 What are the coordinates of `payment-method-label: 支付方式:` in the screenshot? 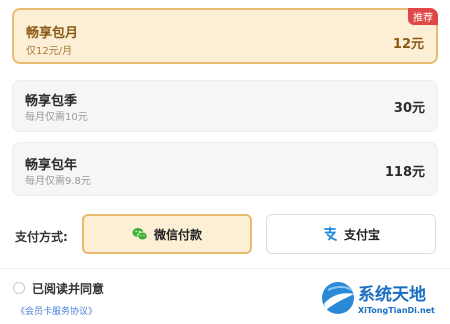 It's located at (41, 237).